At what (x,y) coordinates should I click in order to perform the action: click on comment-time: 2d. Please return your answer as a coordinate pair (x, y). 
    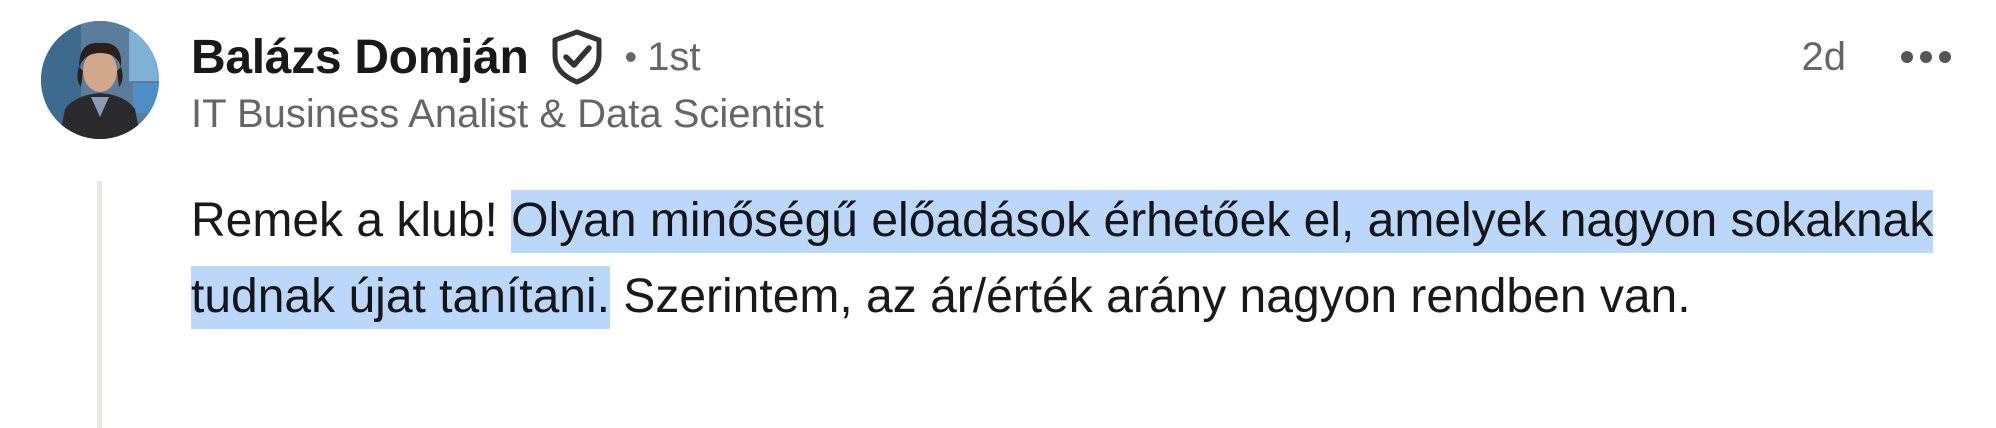
    Looking at the image, I should click on (1824, 56).